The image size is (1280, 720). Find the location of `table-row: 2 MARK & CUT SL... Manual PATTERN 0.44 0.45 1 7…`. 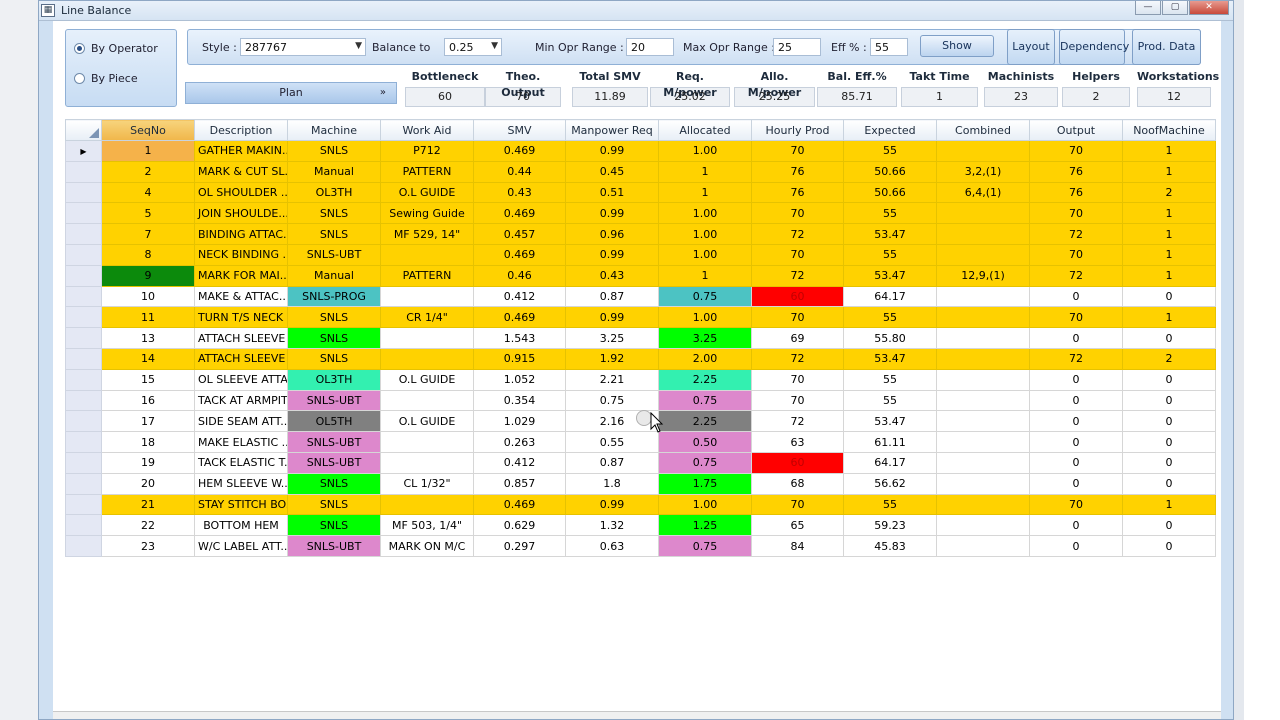

table-row: 2 MARK & CUT SL... Manual PATTERN 0.44 0.45 1 7… is located at coordinates (640, 171).